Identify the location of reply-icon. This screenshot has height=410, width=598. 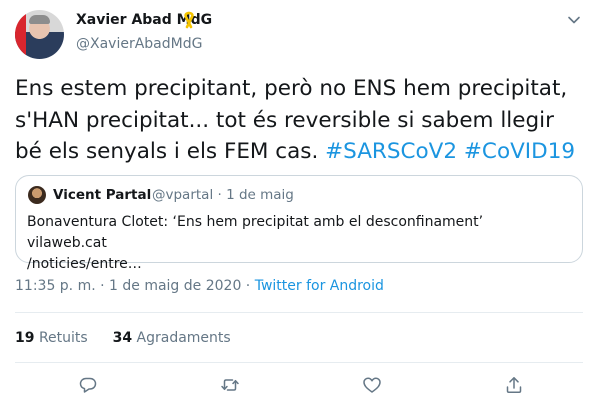
(88, 385).